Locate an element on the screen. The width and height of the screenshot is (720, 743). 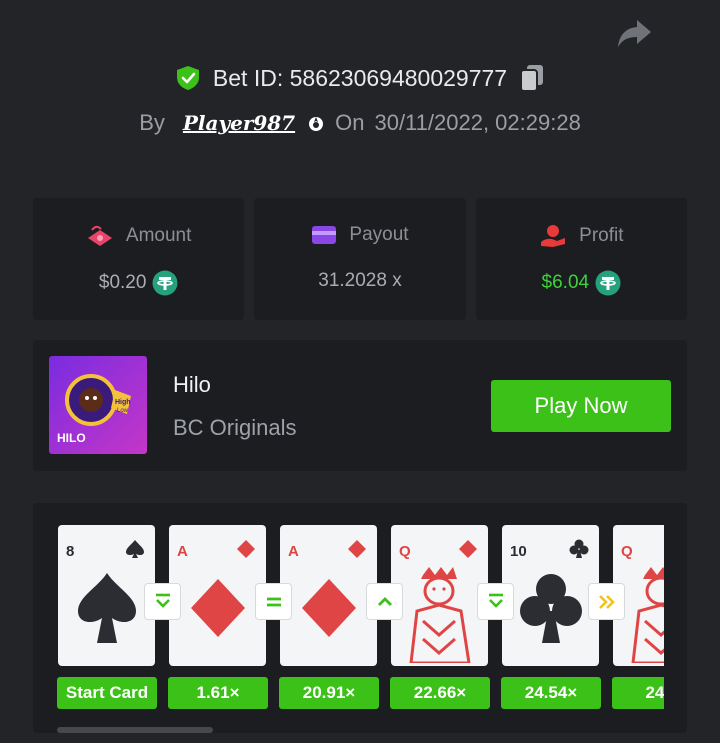
bet-datetime: 30/11/2022, 02:29:28 is located at coordinates (477, 122).